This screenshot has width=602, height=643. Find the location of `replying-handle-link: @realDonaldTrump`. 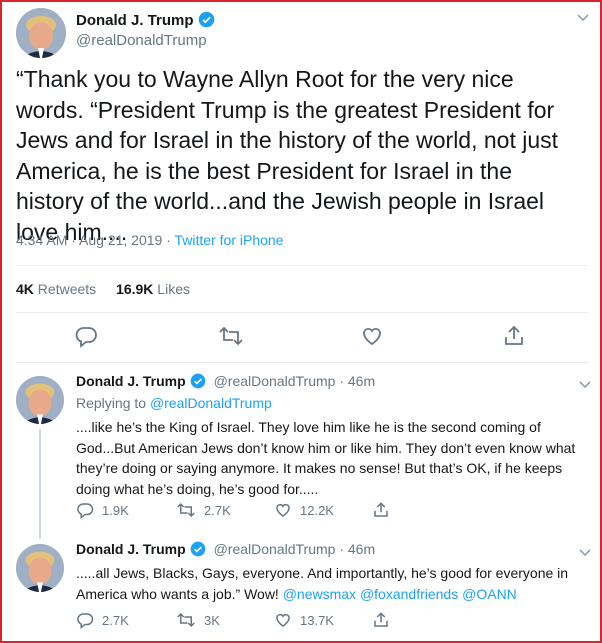

replying-handle-link: @realDonaldTrump is located at coordinates (211, 403).